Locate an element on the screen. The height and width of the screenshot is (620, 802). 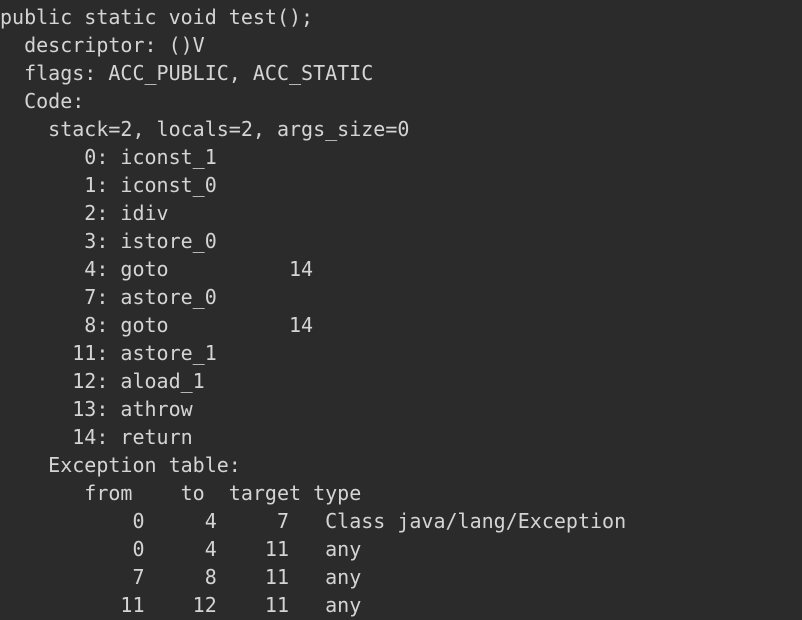
exception-table-row: 0 4 7 Class java/lang/Exception is located at coordinates (313, 521).